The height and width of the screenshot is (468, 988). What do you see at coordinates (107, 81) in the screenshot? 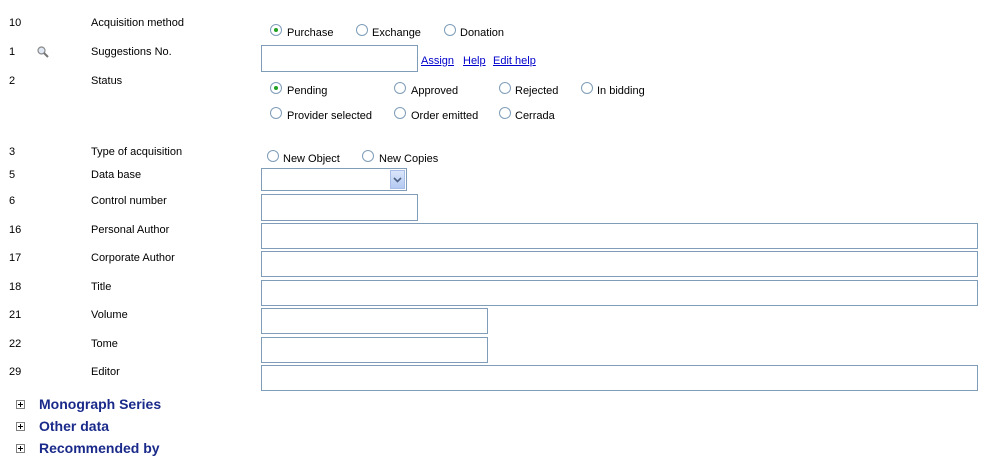
I see `status-label: Status` at bounding box center [107, 81].